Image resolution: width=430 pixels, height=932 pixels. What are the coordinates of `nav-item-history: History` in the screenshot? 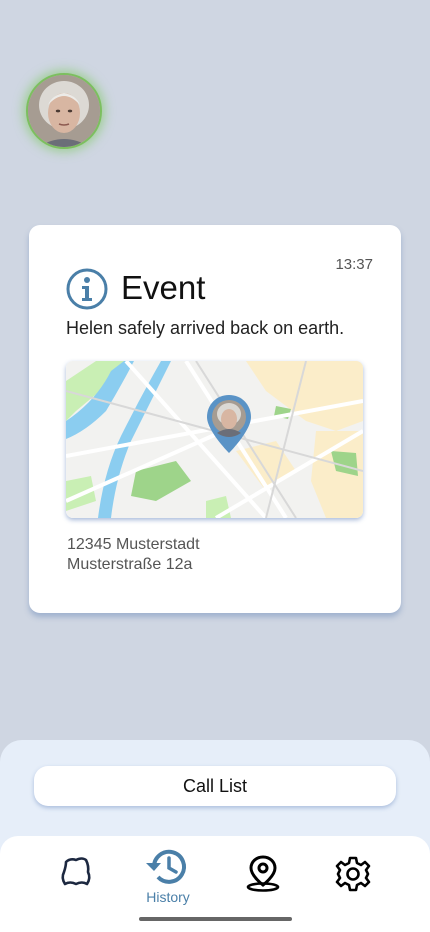 It's located at (168, 875).